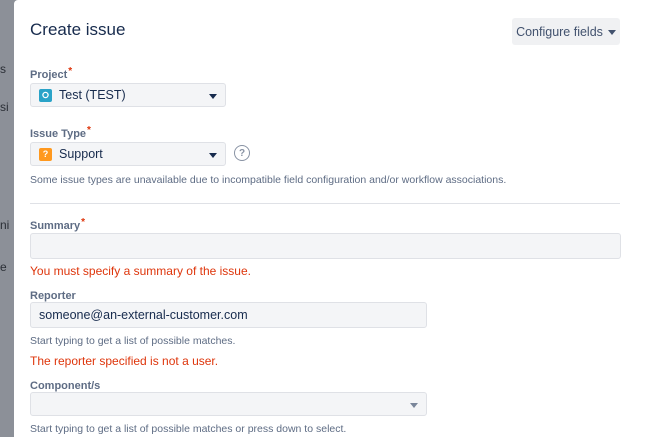 Image resolution: width=656 pixels, height=437 pixels. What do you see at coordinates (228, 404) in the screenshot?
I see `components-select` at bounding box center [228, 404].